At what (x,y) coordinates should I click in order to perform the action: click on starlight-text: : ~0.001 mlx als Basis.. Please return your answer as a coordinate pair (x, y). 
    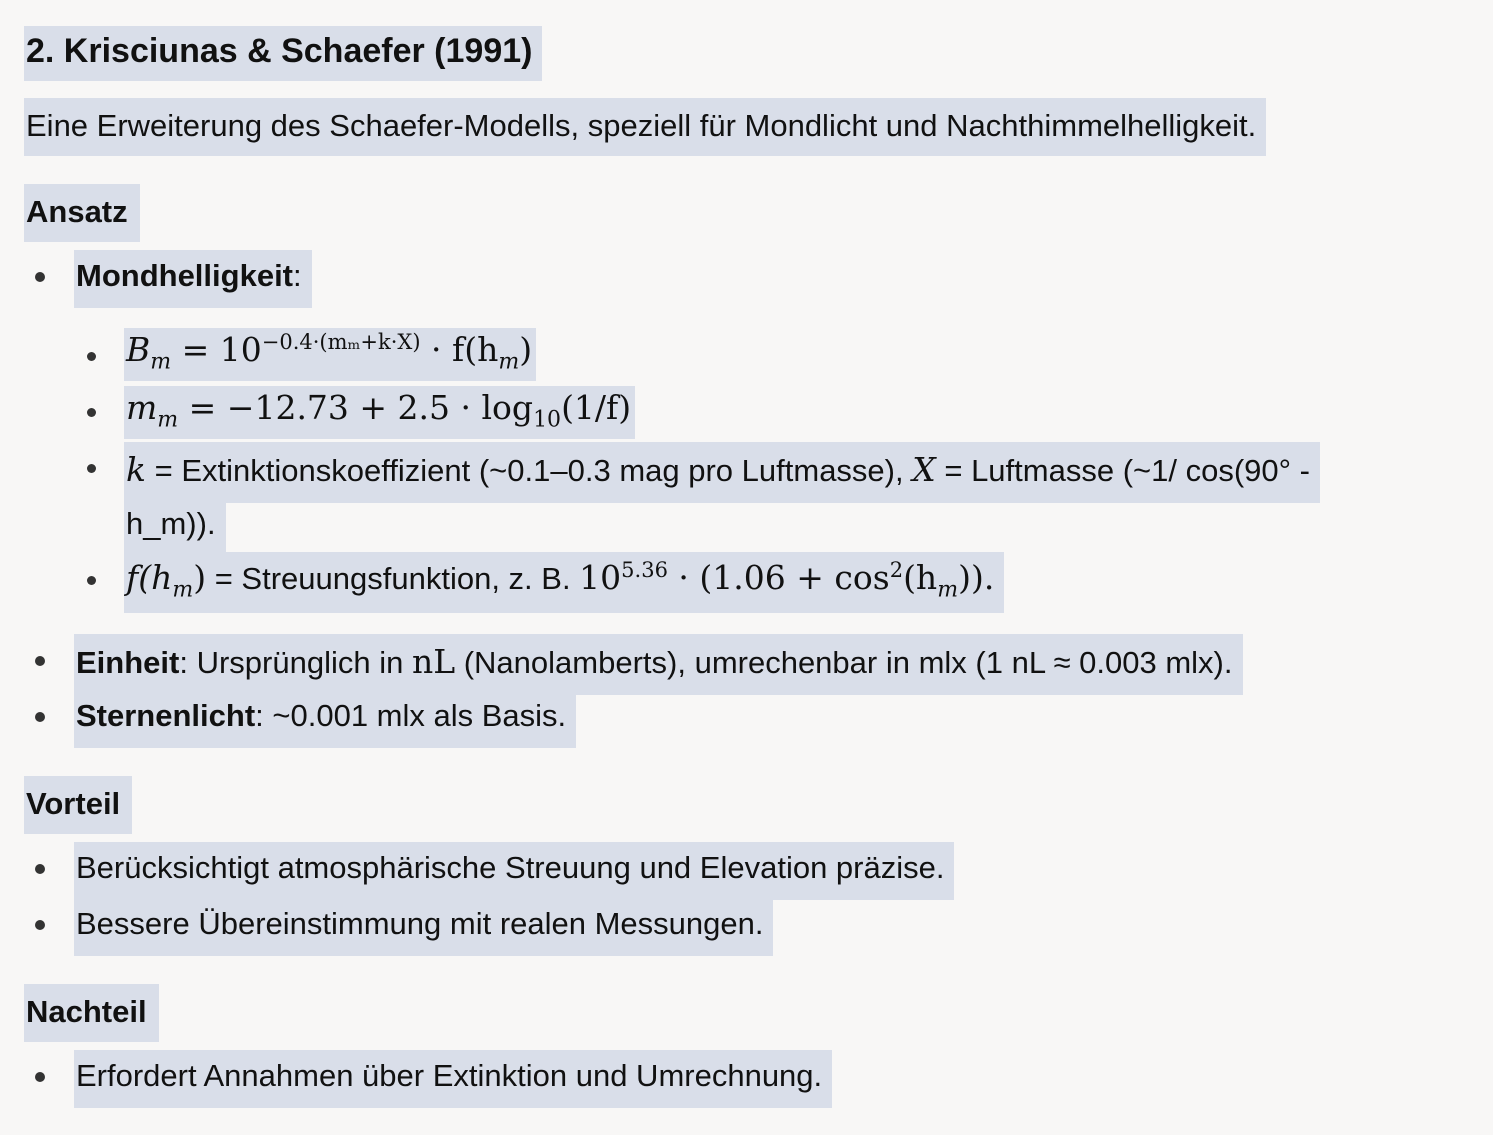
    Looking at the image, I should click on (411, 715).